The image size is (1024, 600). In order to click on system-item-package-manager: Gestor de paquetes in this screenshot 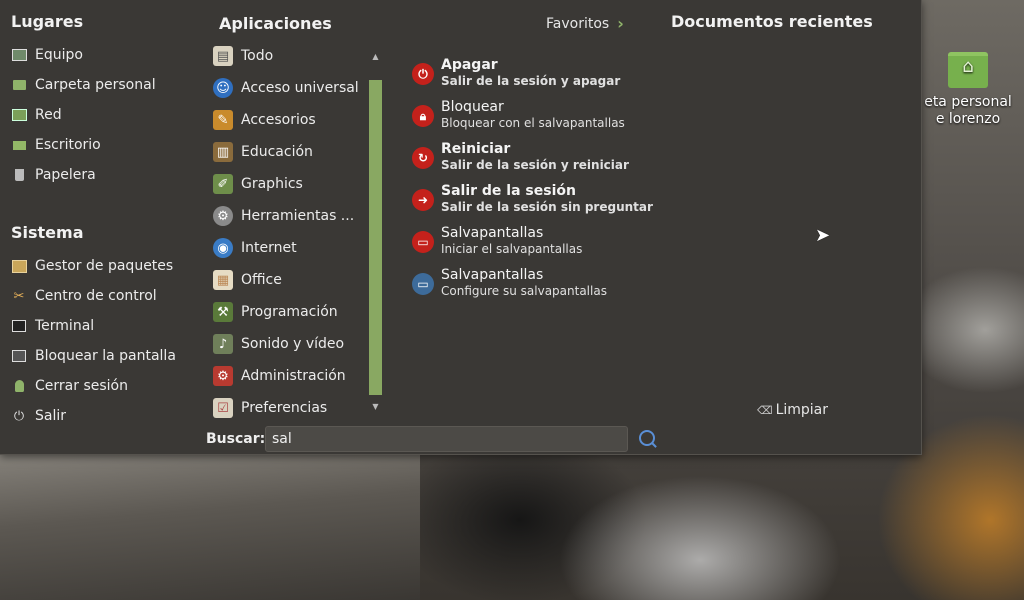, I will do `click(93, 266)`.